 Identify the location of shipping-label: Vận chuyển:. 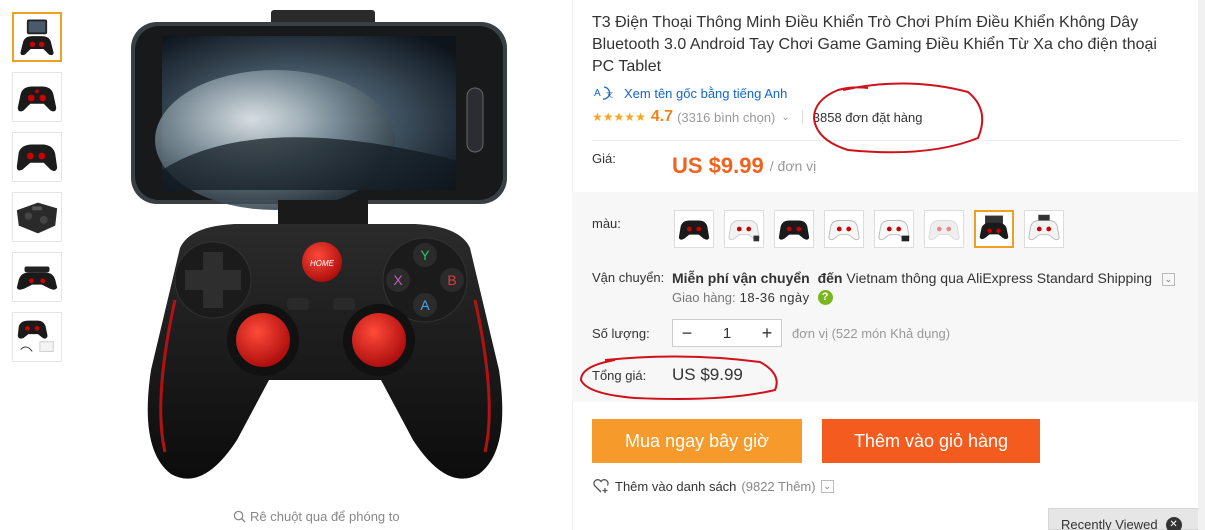
(628, 277).